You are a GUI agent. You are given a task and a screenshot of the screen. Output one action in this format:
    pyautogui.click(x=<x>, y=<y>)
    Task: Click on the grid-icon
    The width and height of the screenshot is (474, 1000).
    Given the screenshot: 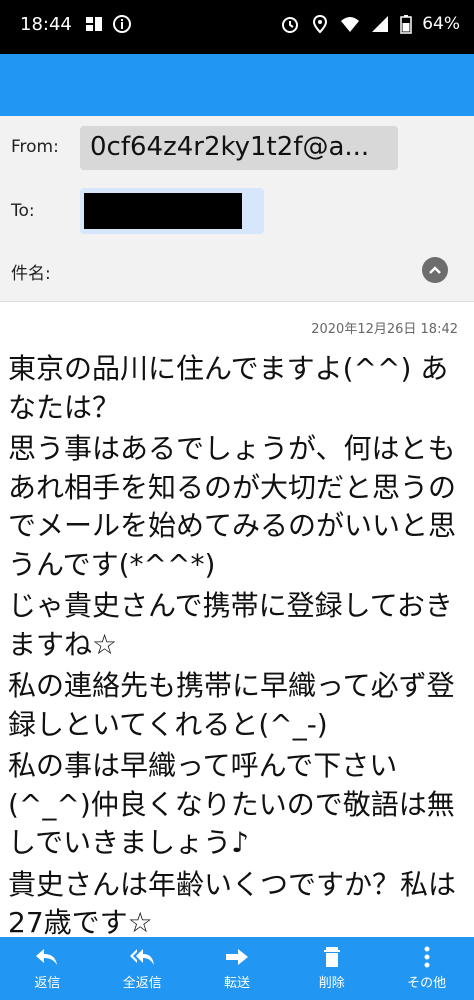 What is the action you would take?
    pyautogui.click(x=94, y=24)
    